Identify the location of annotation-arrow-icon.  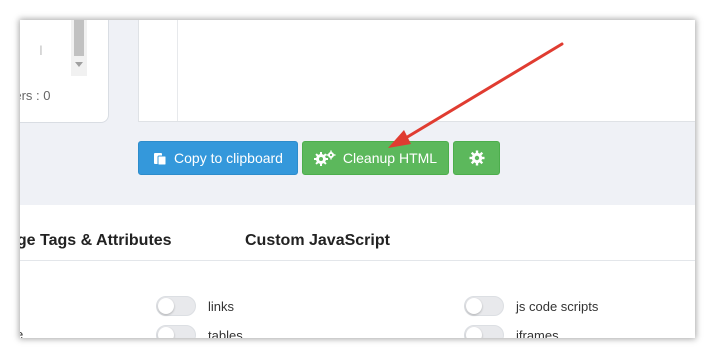
(476, 95).